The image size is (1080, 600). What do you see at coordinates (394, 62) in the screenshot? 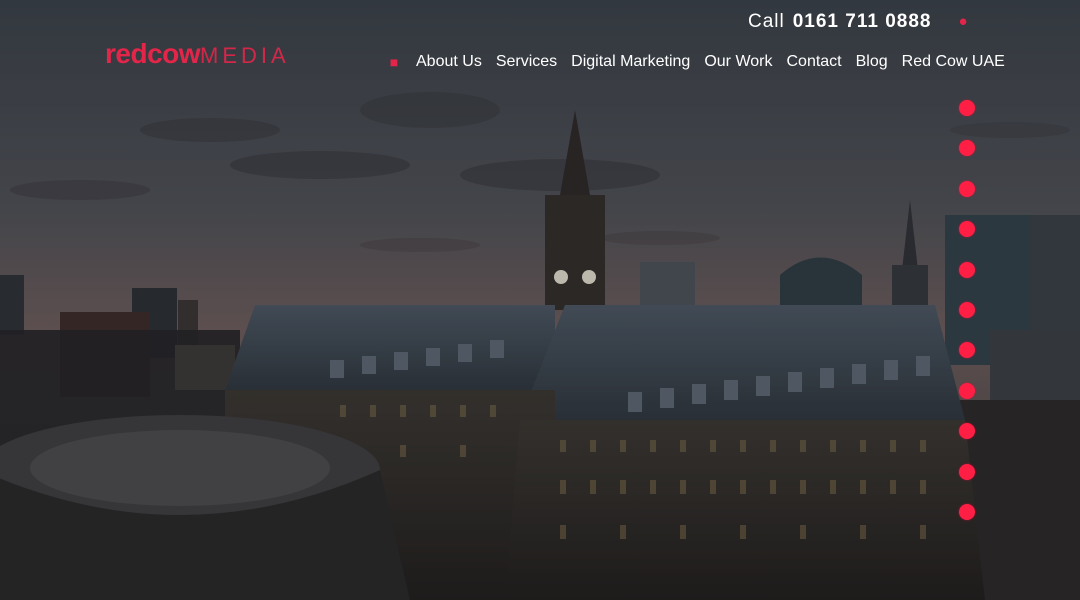
I see `home-icon: ■` at bounding box center [394, 62].